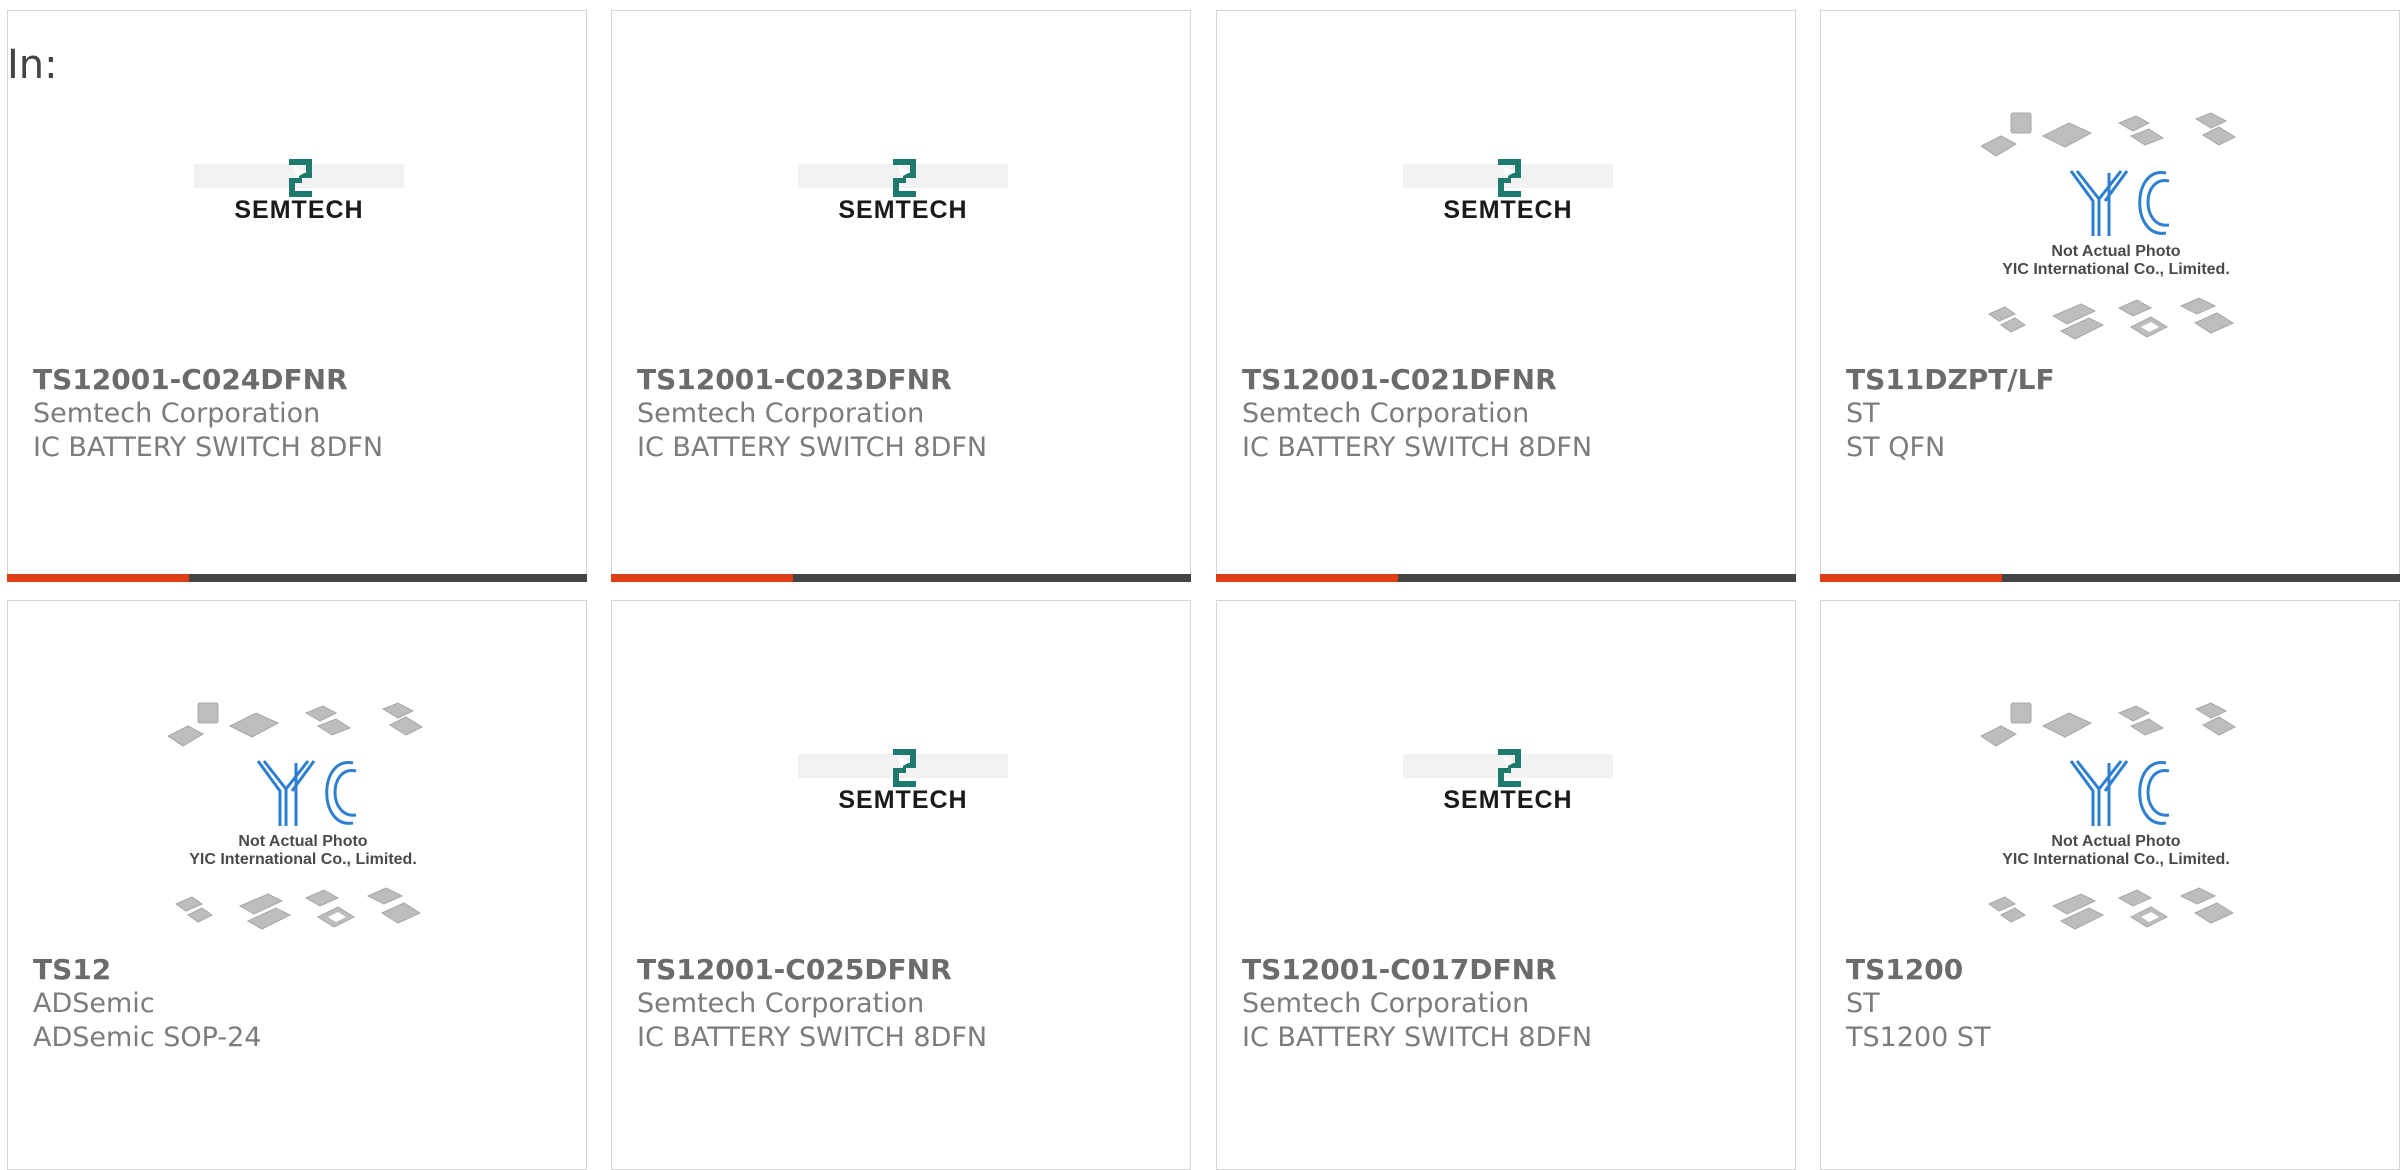 The width and height of the screenshot is (2400, 1170). I want to click on product-info: TS1200 ST TS1200 ST, so click(2117, 1004).